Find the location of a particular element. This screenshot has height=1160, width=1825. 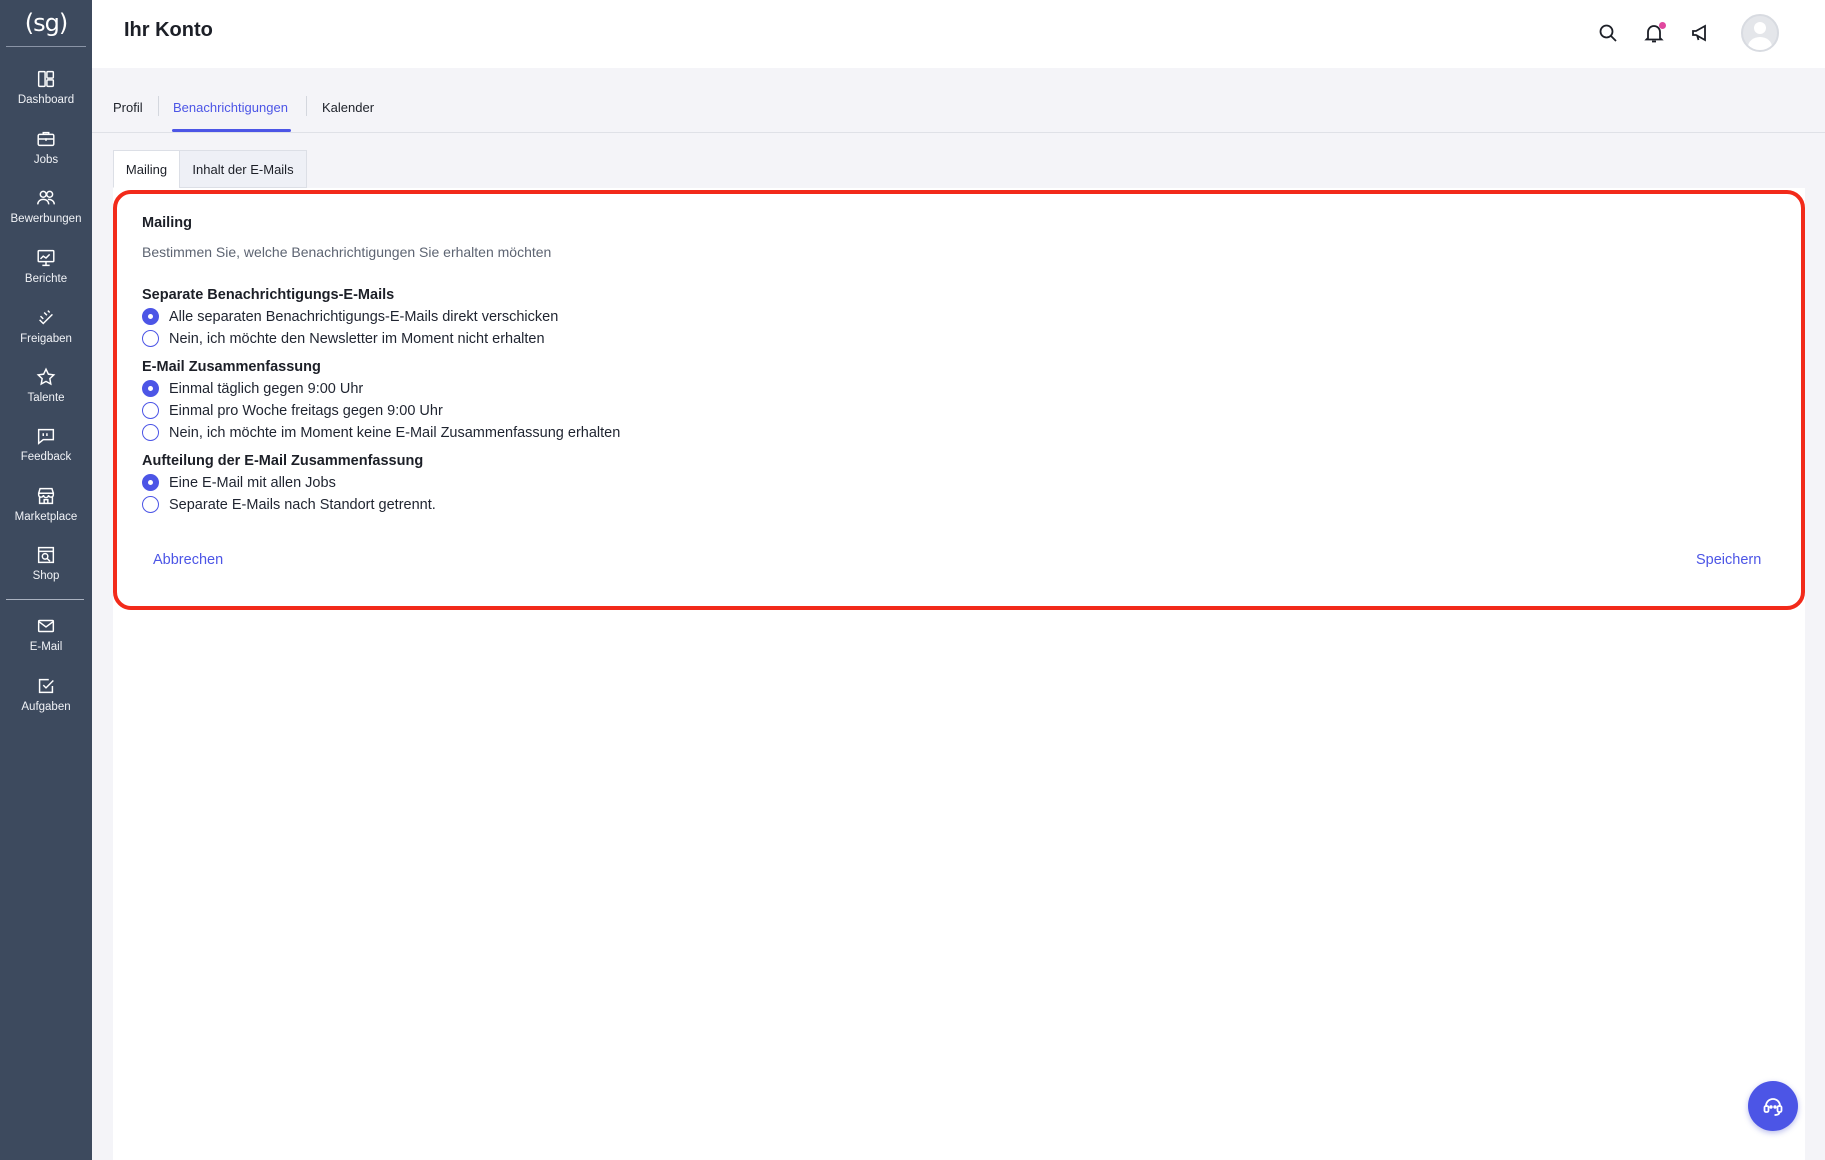

app-logo: (sg) is located at coordinates (46, 23).